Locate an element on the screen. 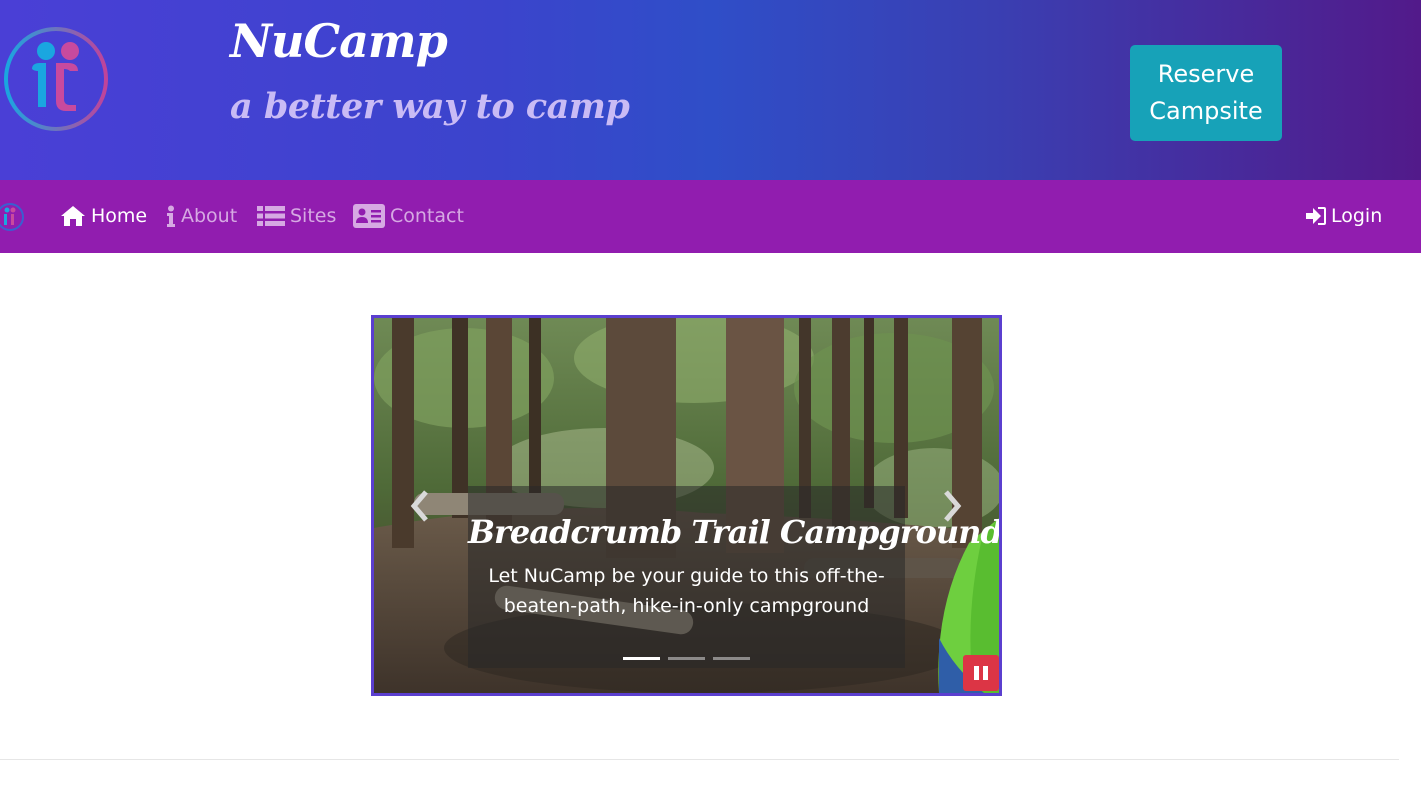  navbar-brand-logo-icon is located at coordinates (14, 217).